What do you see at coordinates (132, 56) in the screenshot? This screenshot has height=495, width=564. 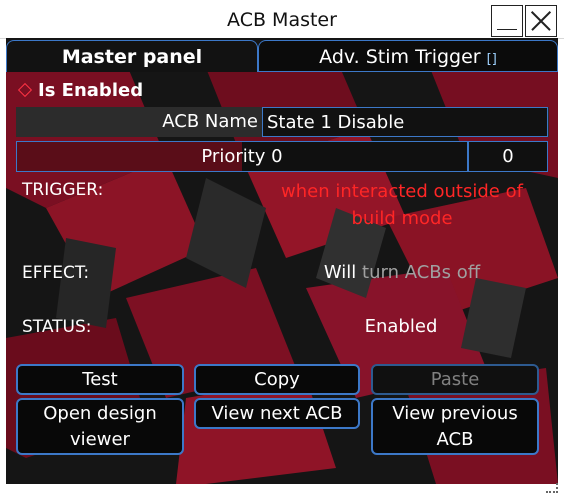 I see `tab-master-panel: Master panel` at bounding box center [132, 56].